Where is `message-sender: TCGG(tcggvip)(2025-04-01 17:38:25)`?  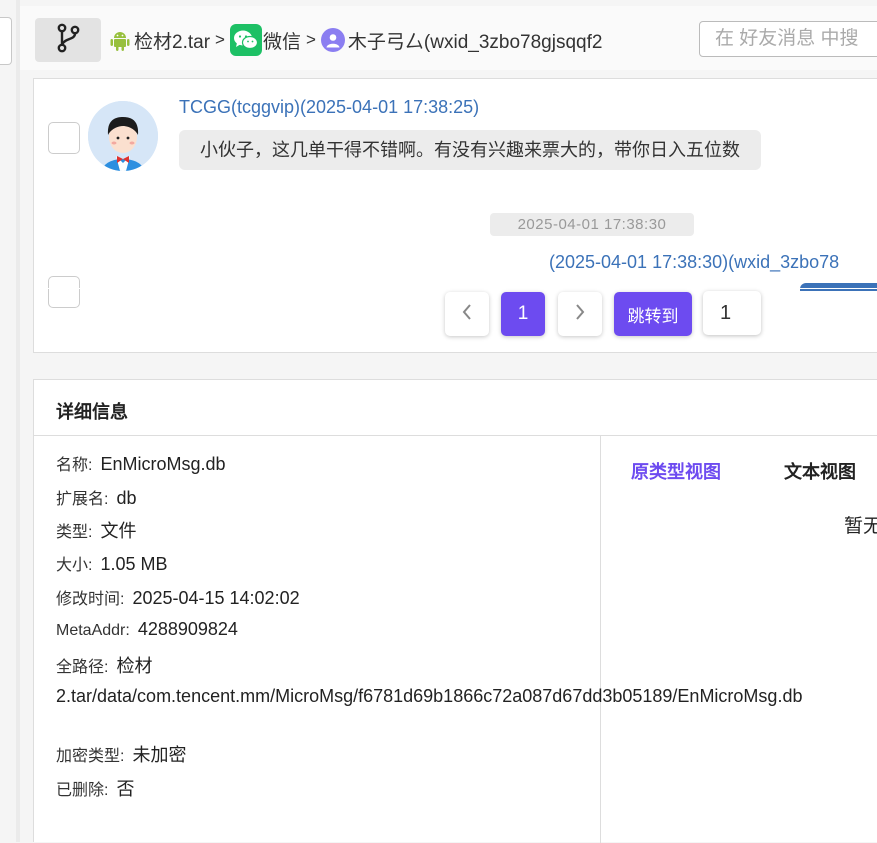
message-sender: TCGG(tcggvip)(2025-04-01 17:38:25) is located at coordinates (329, 107).